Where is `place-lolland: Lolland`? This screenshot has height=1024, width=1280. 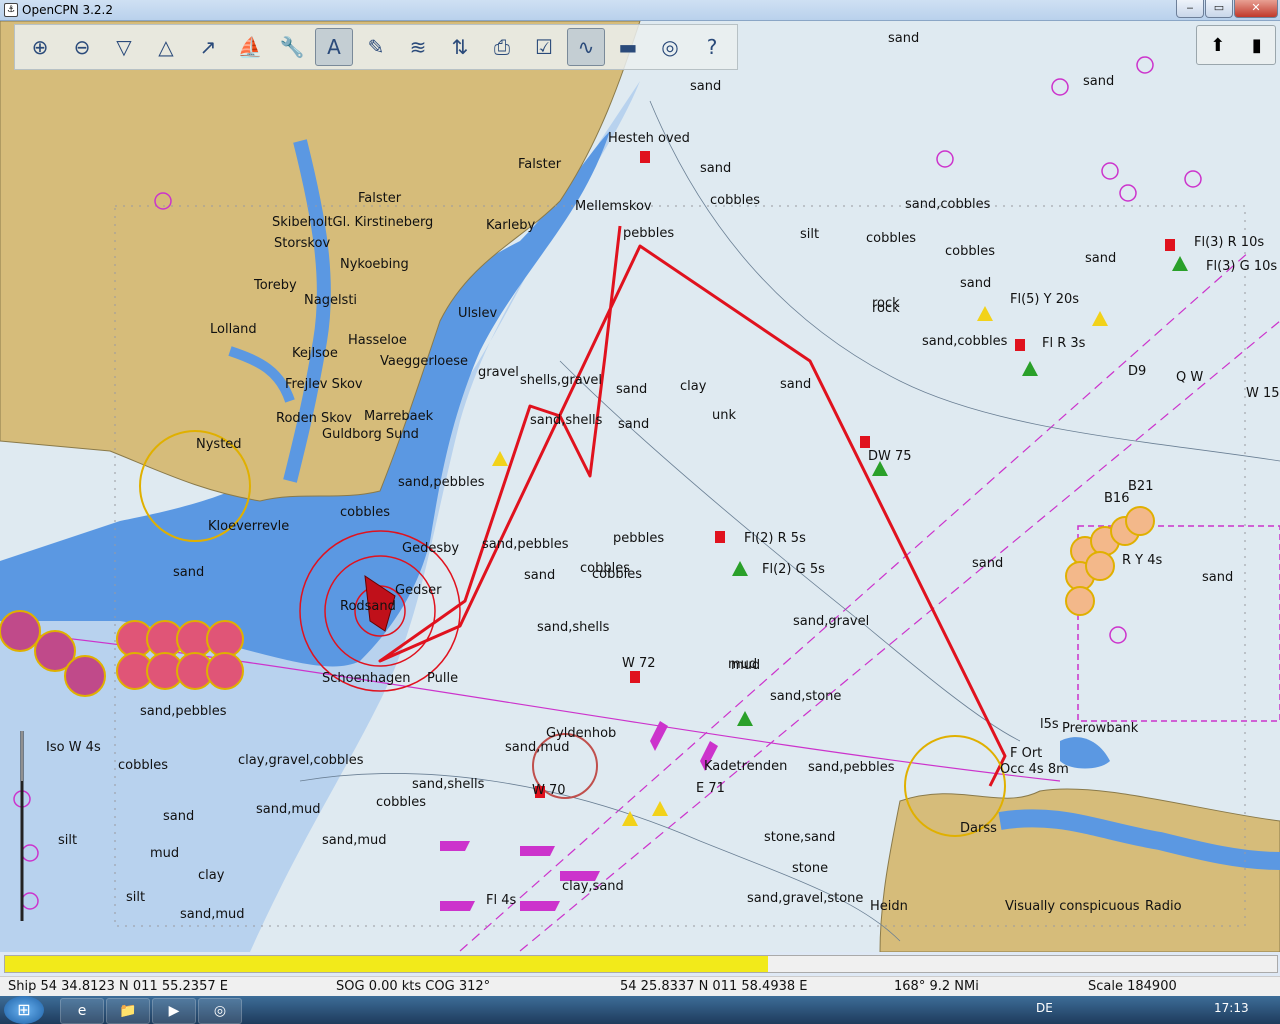
place-lolland: Lolland is located at coordinates (233, 329).